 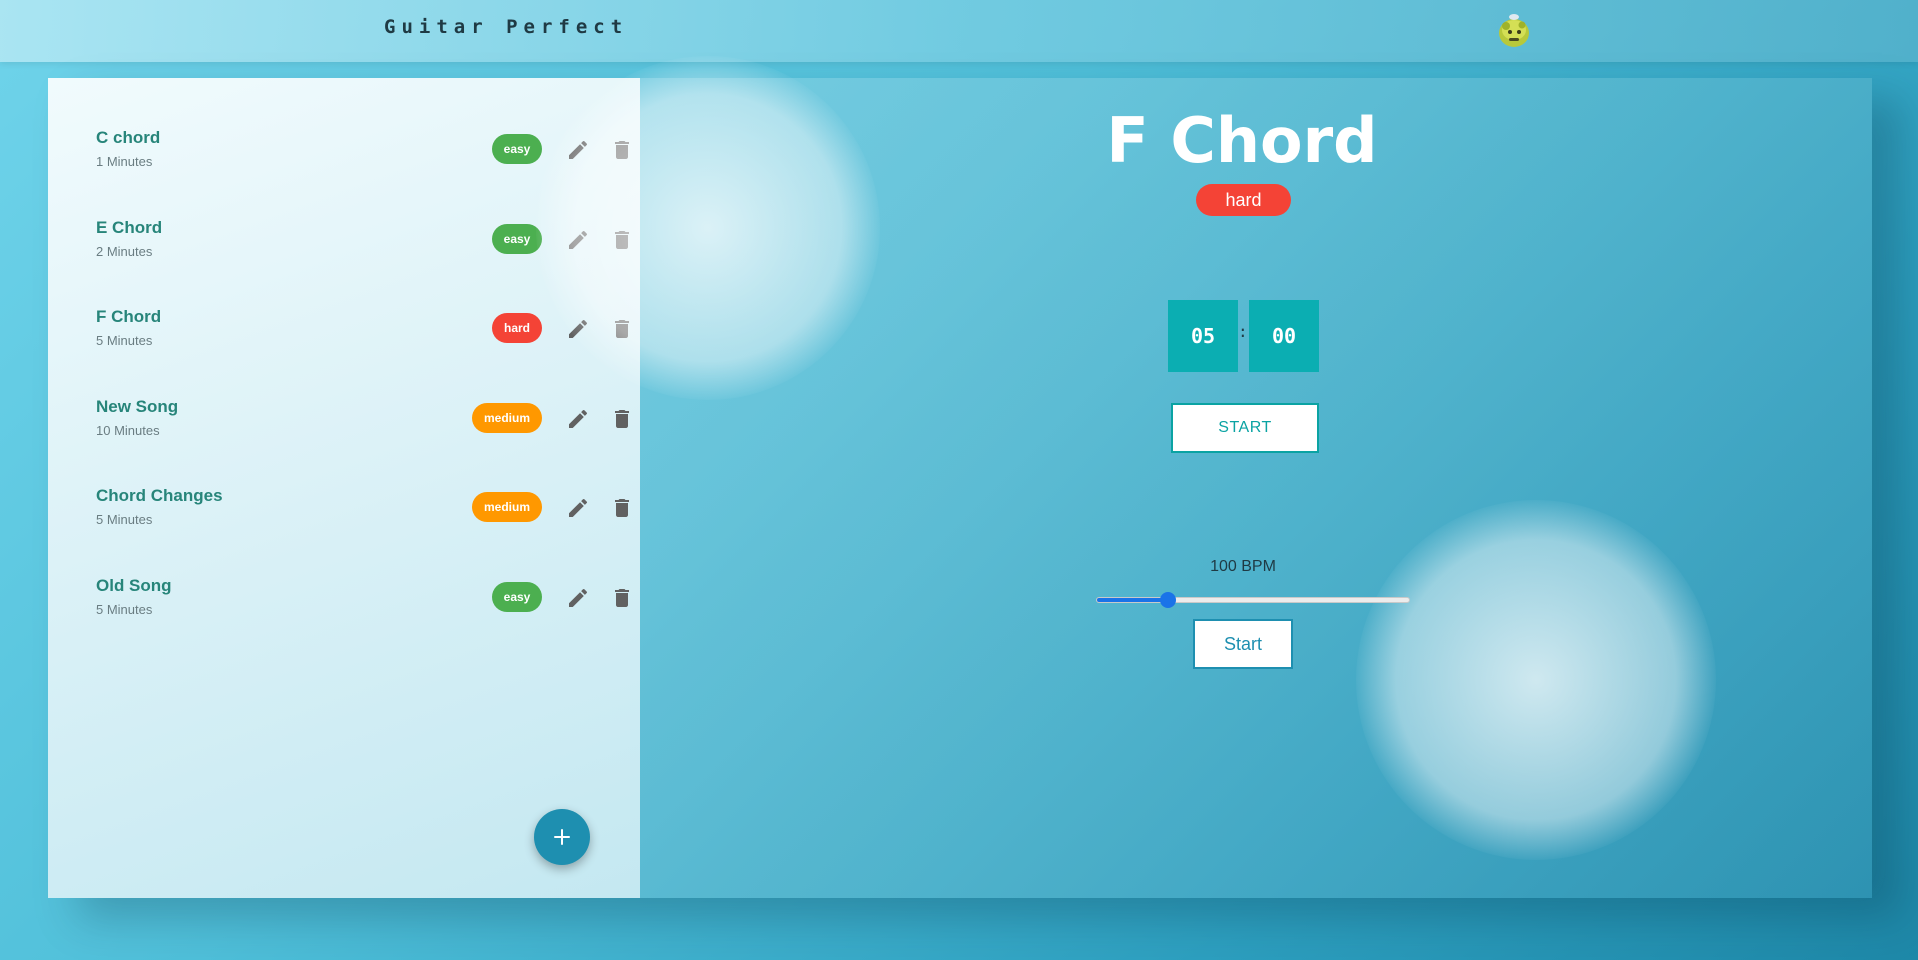 I want to click on exercise-duration: 2 Minutes, so click(x=124, y=251).